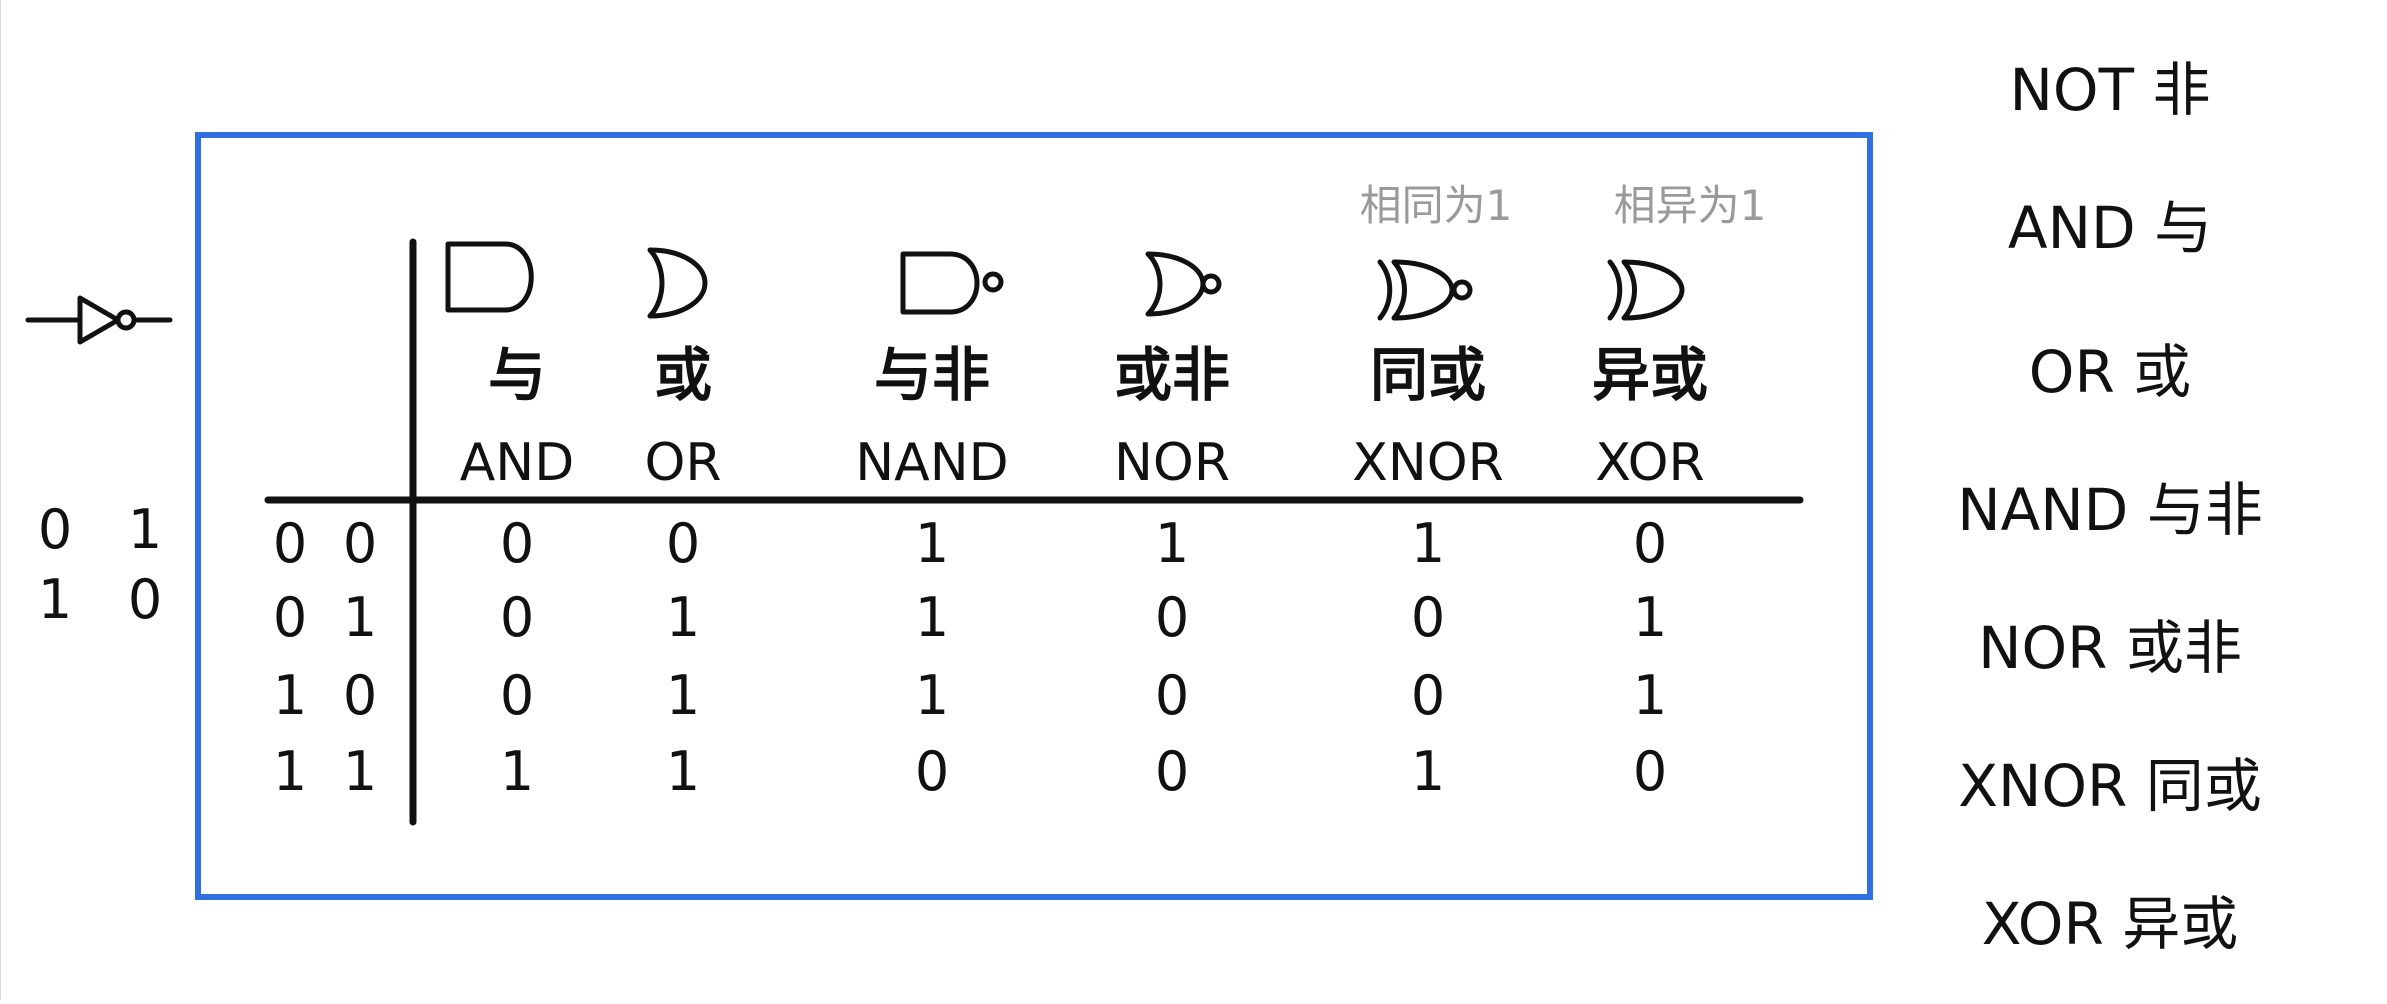 The height and width of the screenshot is (1004, 2387). I want to click on output-cell-r3-c4: 1, so click(1428, 771).